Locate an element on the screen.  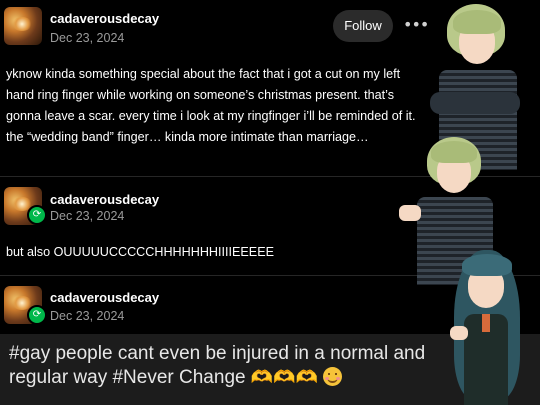
heart-hands-icon: 🫶🫶🫶 is located at coordinates (284, 377).